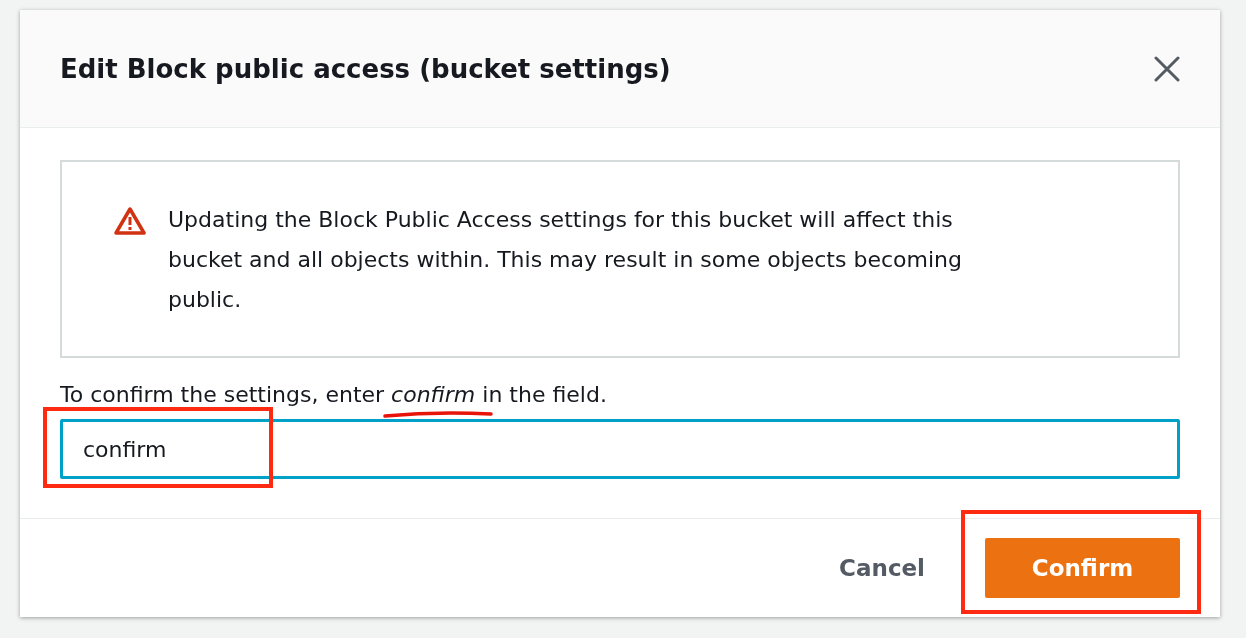 The height and width of the screenshot is (638, 1246). I want to click on confirm-instruction: To confirm the settings, enter confirm in the field., so click(334, 394).